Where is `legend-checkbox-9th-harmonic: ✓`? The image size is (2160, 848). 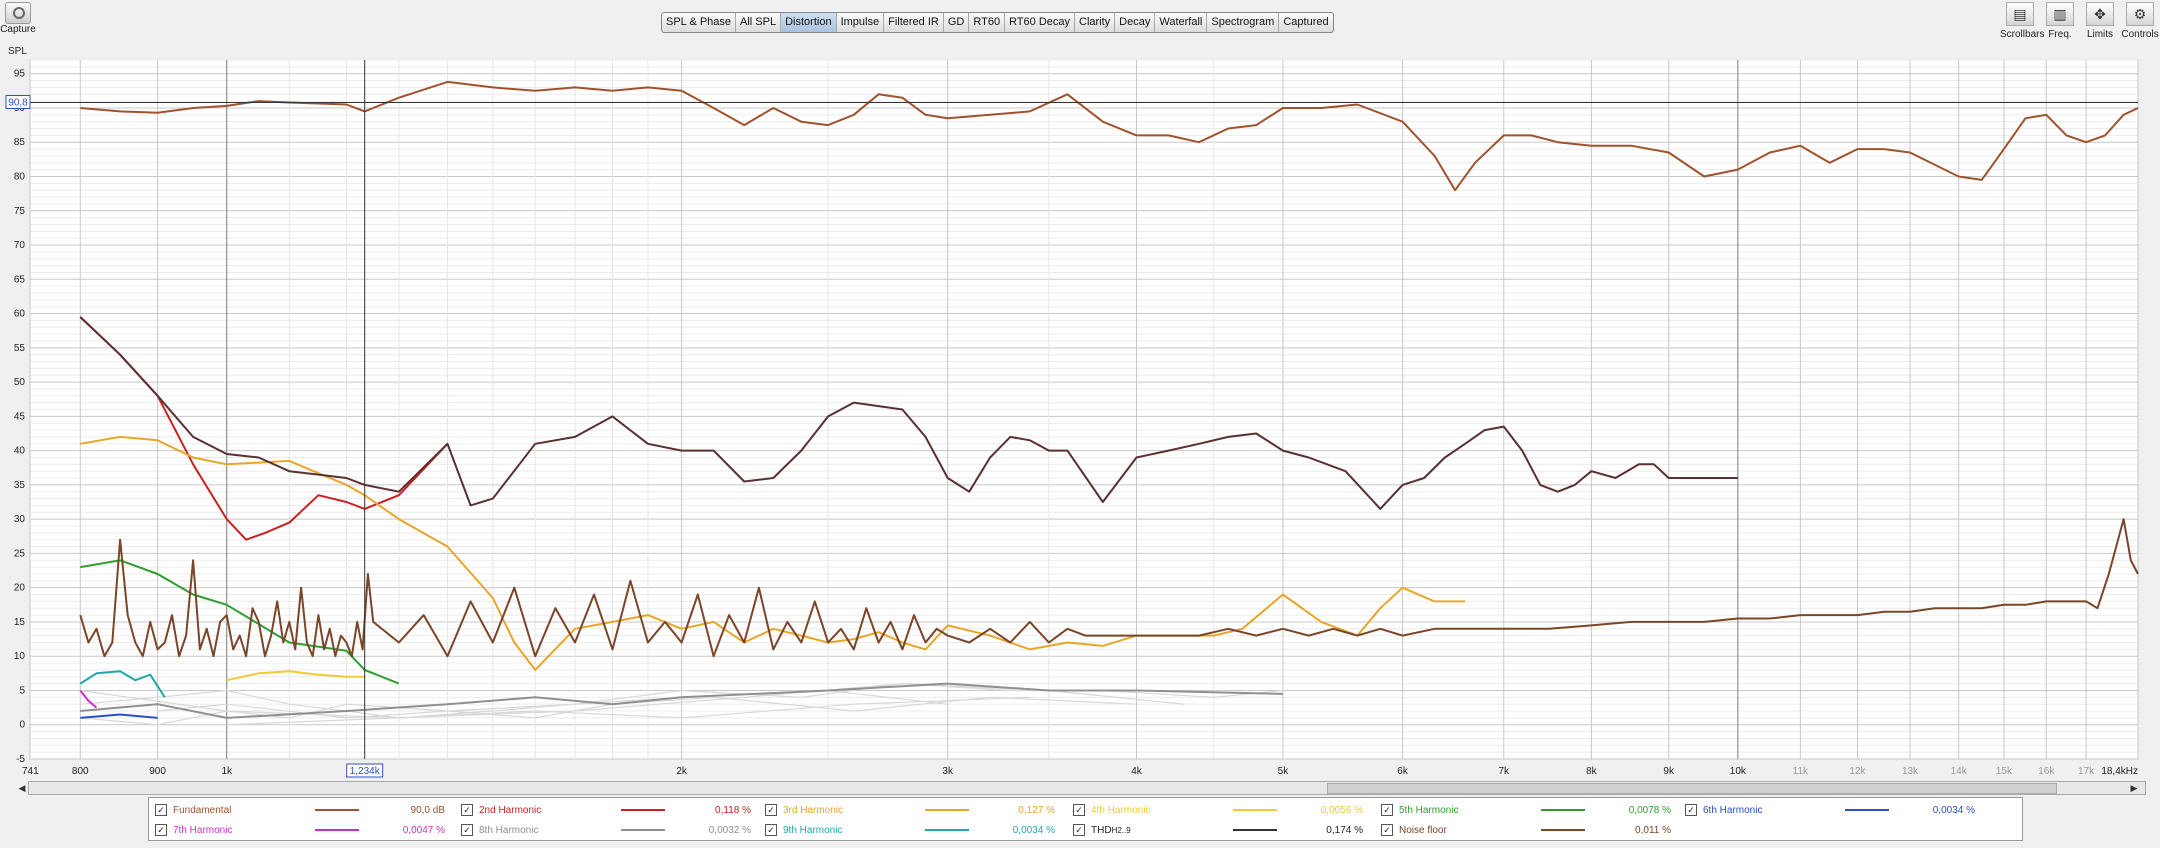
legend-checkbox-9th-harmonic: ✓ is located at coordinates (771, 830).